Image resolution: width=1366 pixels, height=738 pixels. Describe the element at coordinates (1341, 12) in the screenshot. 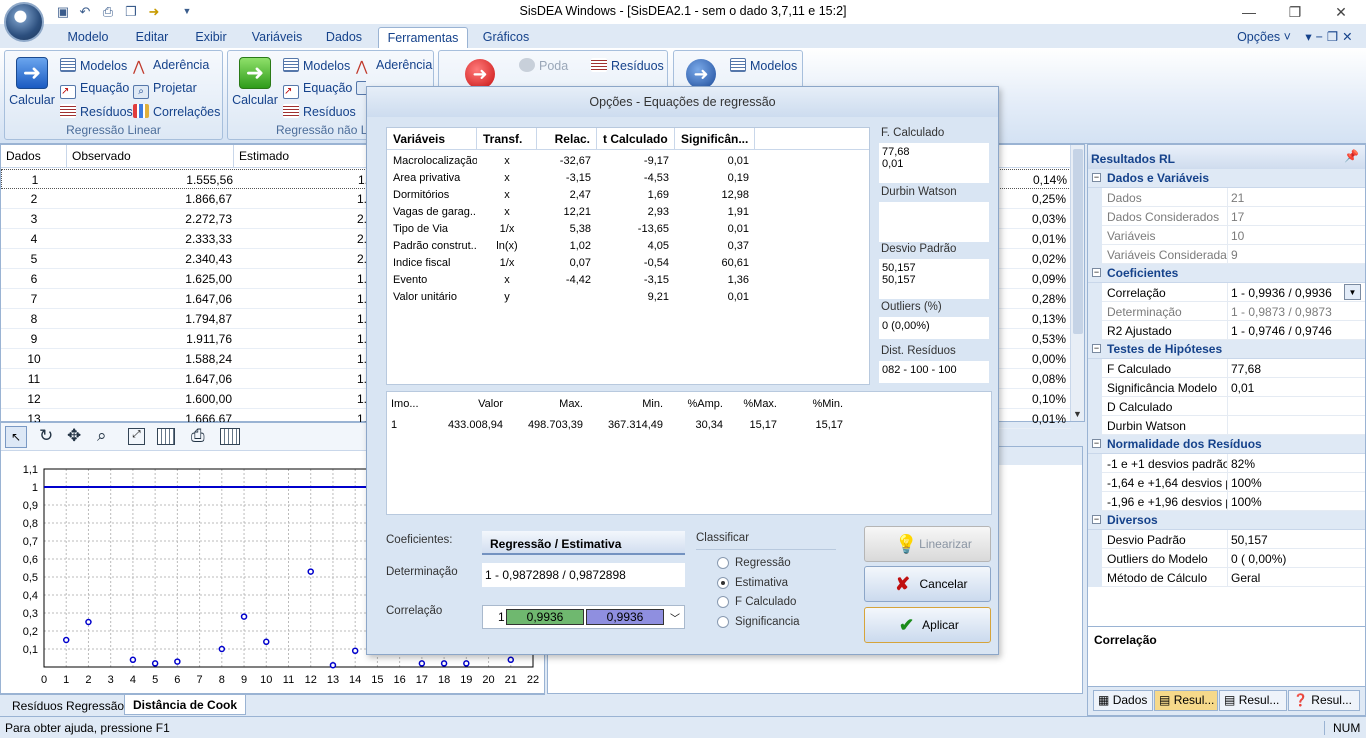

I see `close-button: ✕` at that location.